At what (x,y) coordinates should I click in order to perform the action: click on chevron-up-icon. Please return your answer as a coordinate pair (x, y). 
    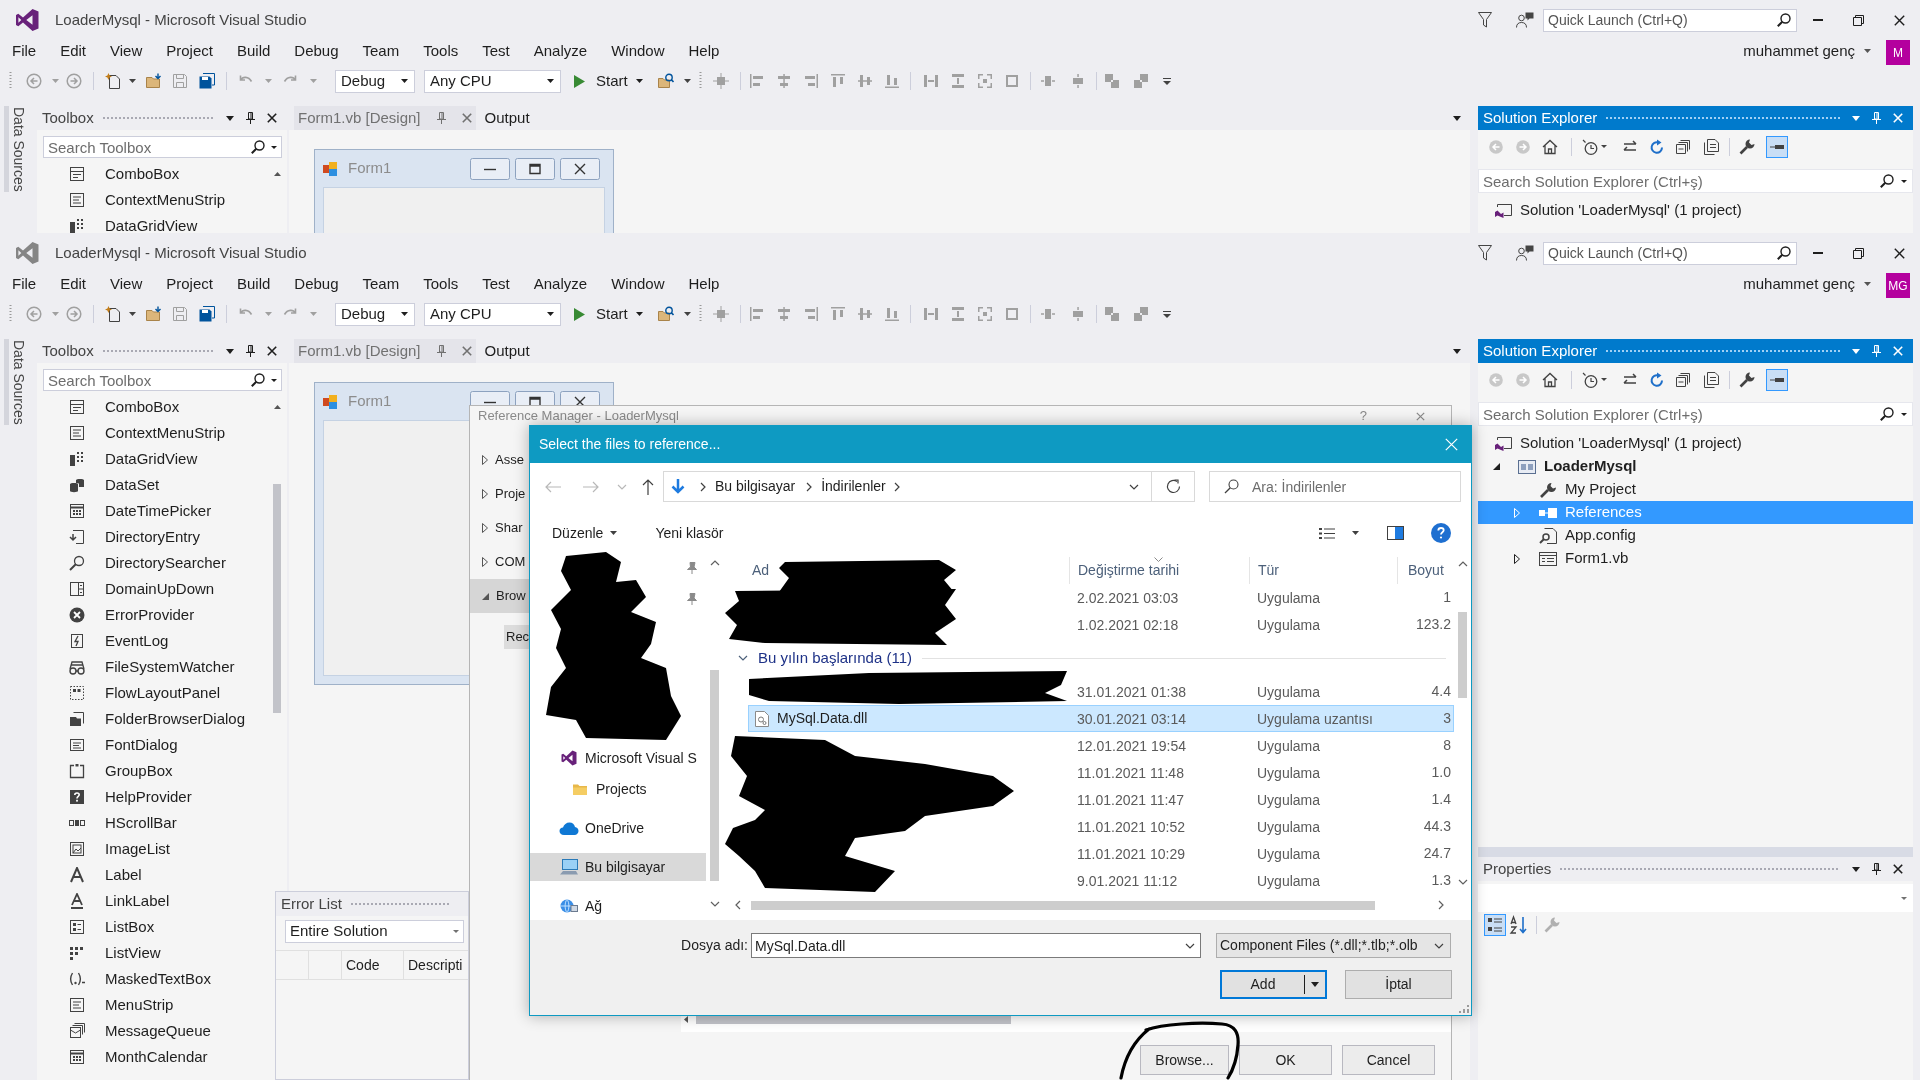
    Looking at the image, I should click on (714, 563).